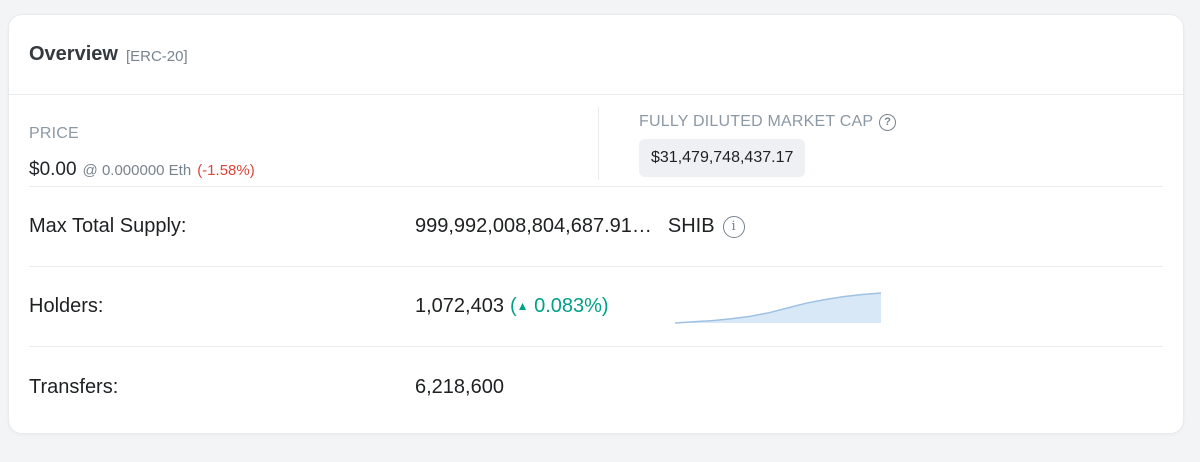 Image resolution: width=1200 pixels, height=462 pixels. Describe the element at coordinates (108, 226) in the screenshot. I see `max-total-supply-label: Max Total Supply:` at that location.